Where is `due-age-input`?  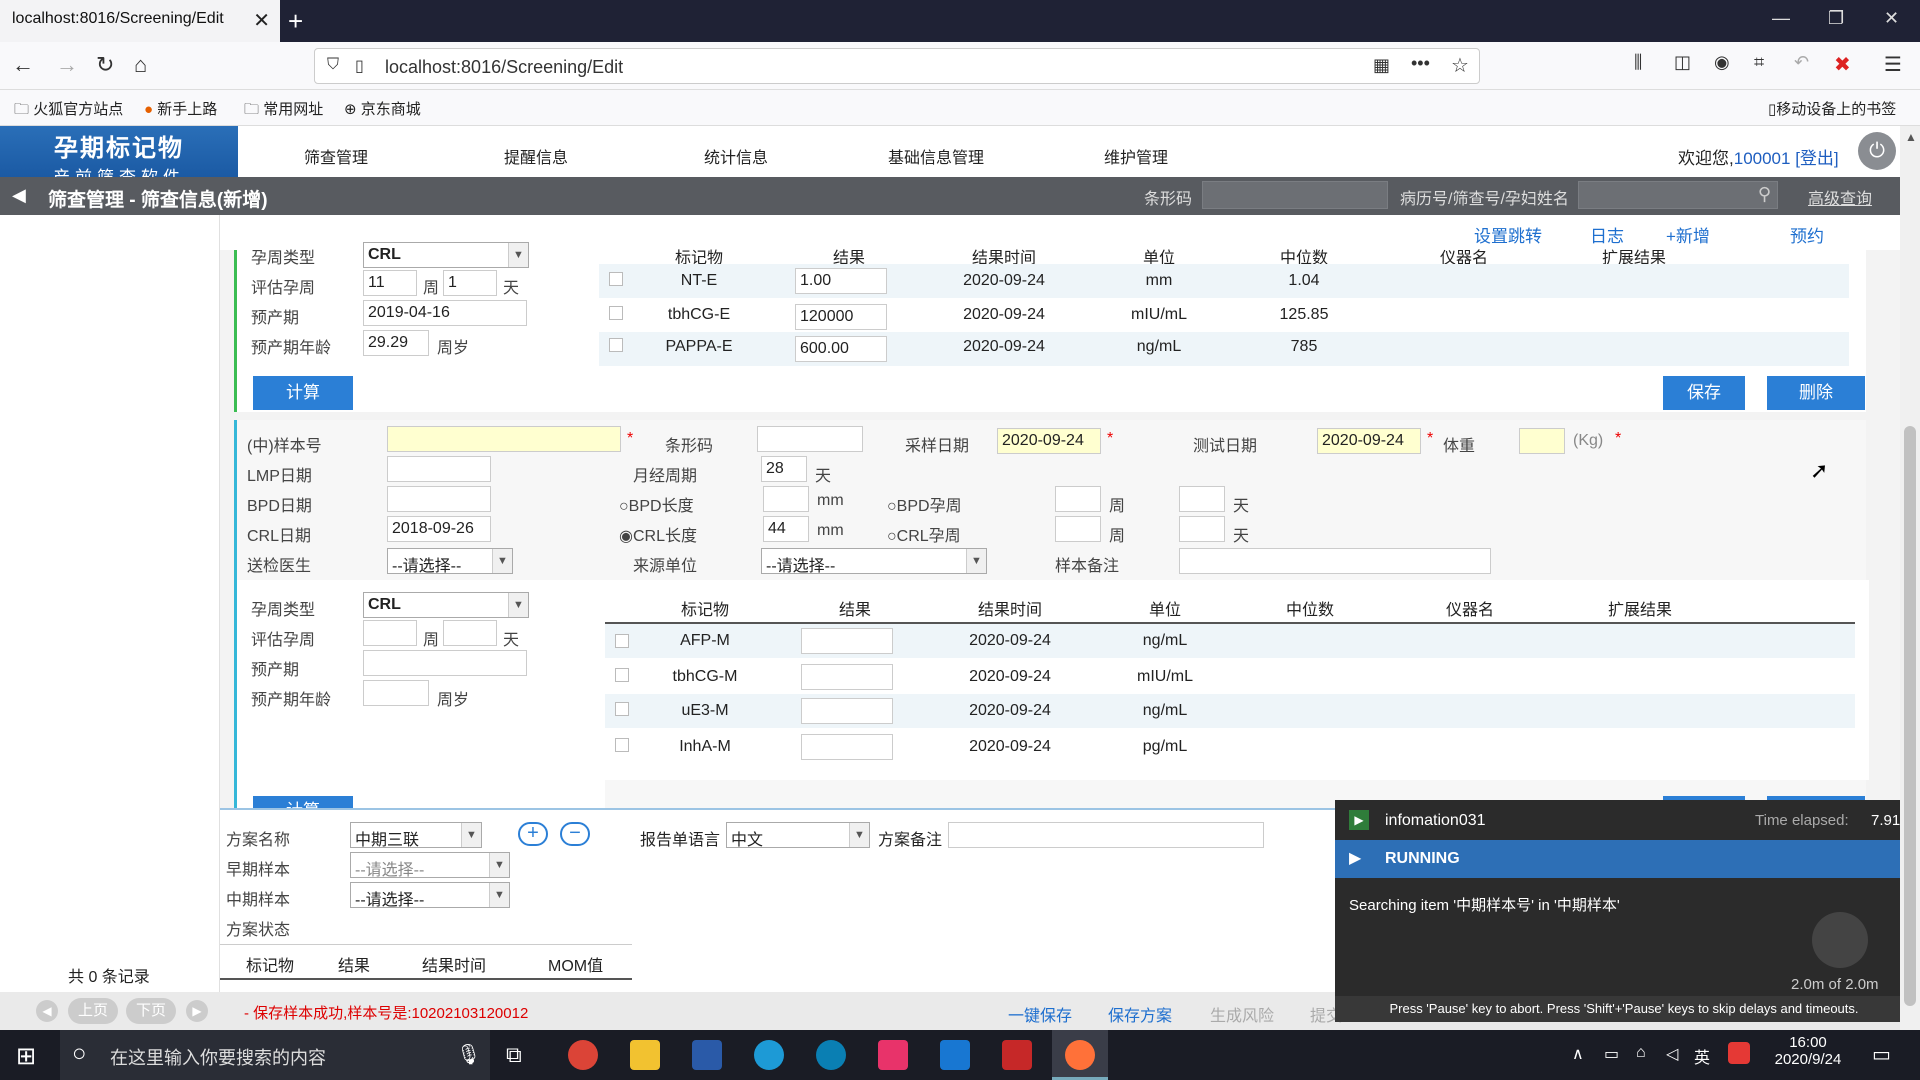
due-age-input is located at coordinates (396, 693).